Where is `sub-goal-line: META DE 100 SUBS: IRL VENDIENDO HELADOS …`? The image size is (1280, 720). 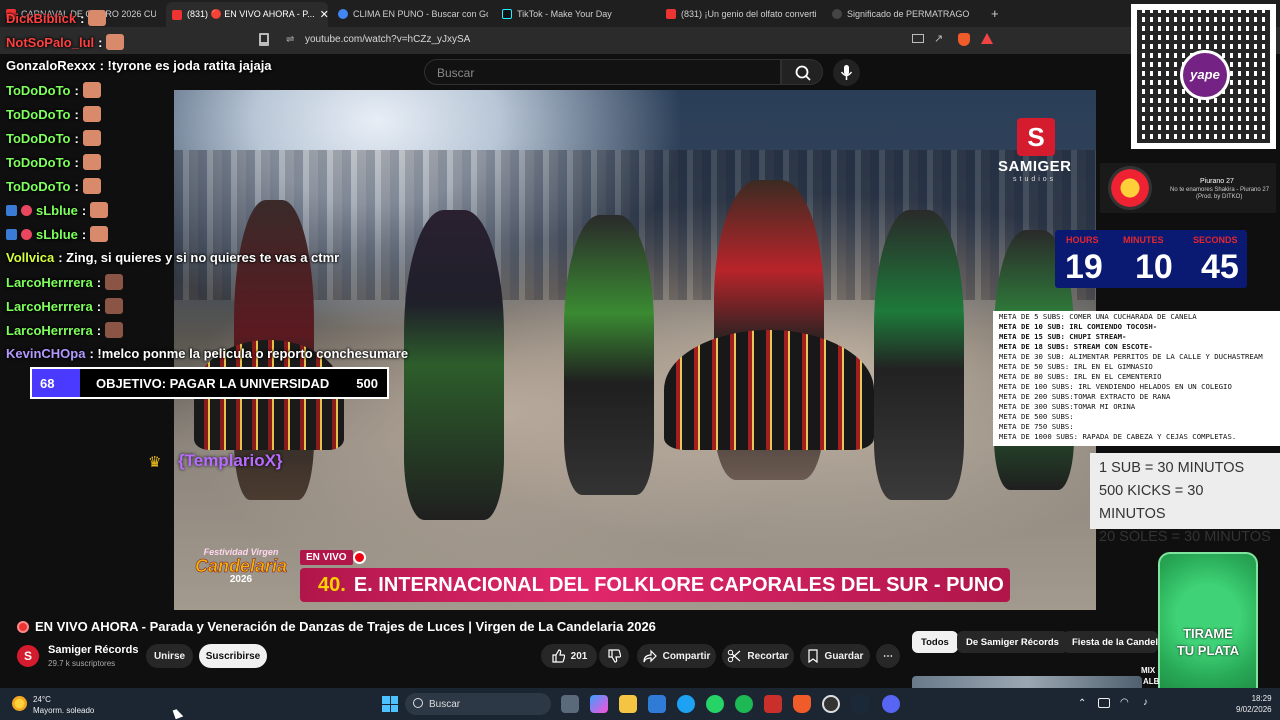 sub-goal-line: META DE 100 SUBS: IRL VENDIENDO HELADOS … is located at coordinates (1115, 386).